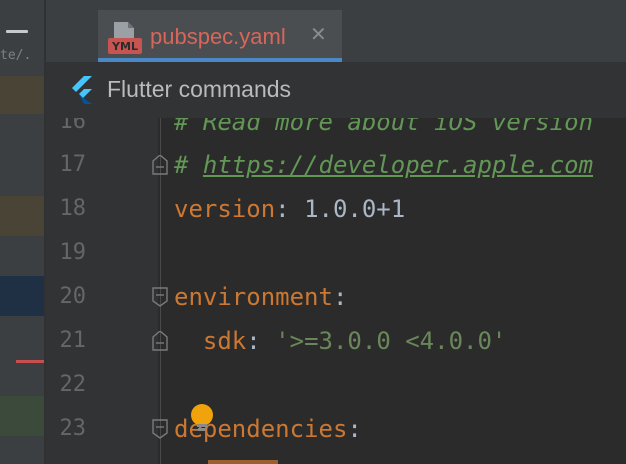  What do you see at coordinates (202, 419) in the screenshot?
I see `intention-bulb-icon` at bounding box center [202, 419].